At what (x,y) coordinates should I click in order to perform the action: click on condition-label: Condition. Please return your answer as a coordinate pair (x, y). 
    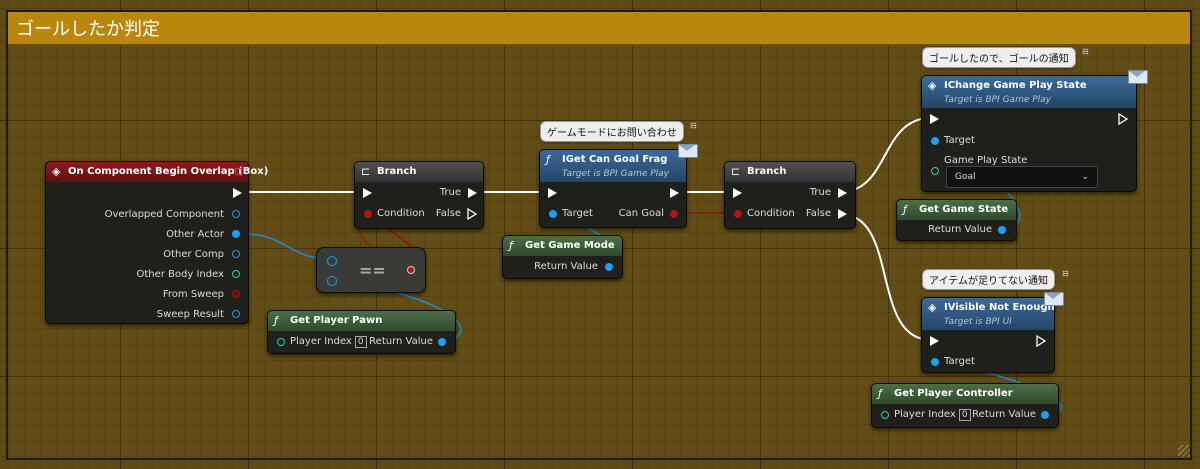
    Looking at the image, I should click on (401, 213).